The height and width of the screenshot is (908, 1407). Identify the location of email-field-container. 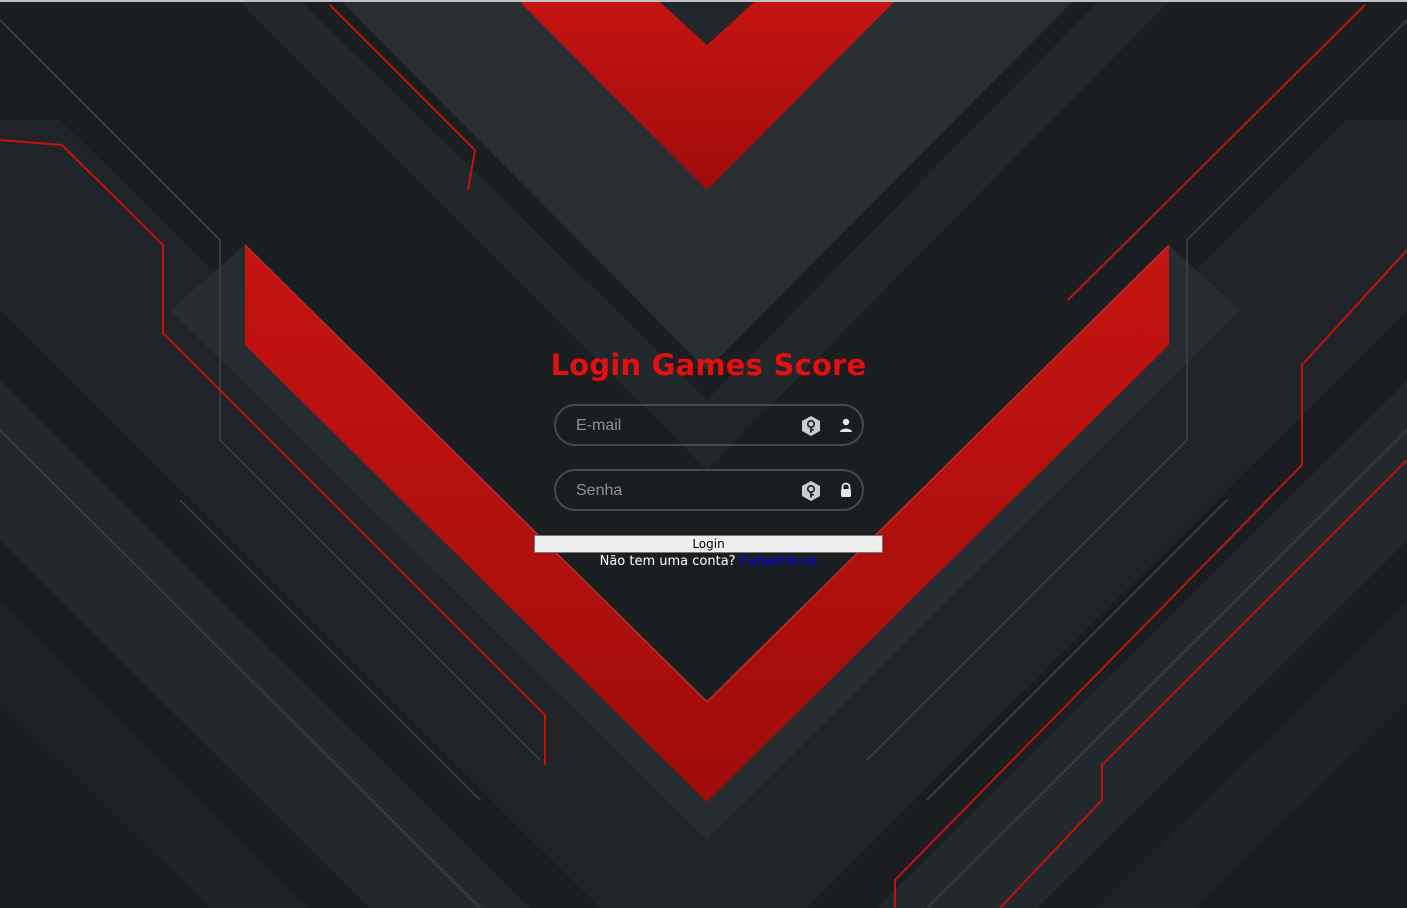
(709, 425).